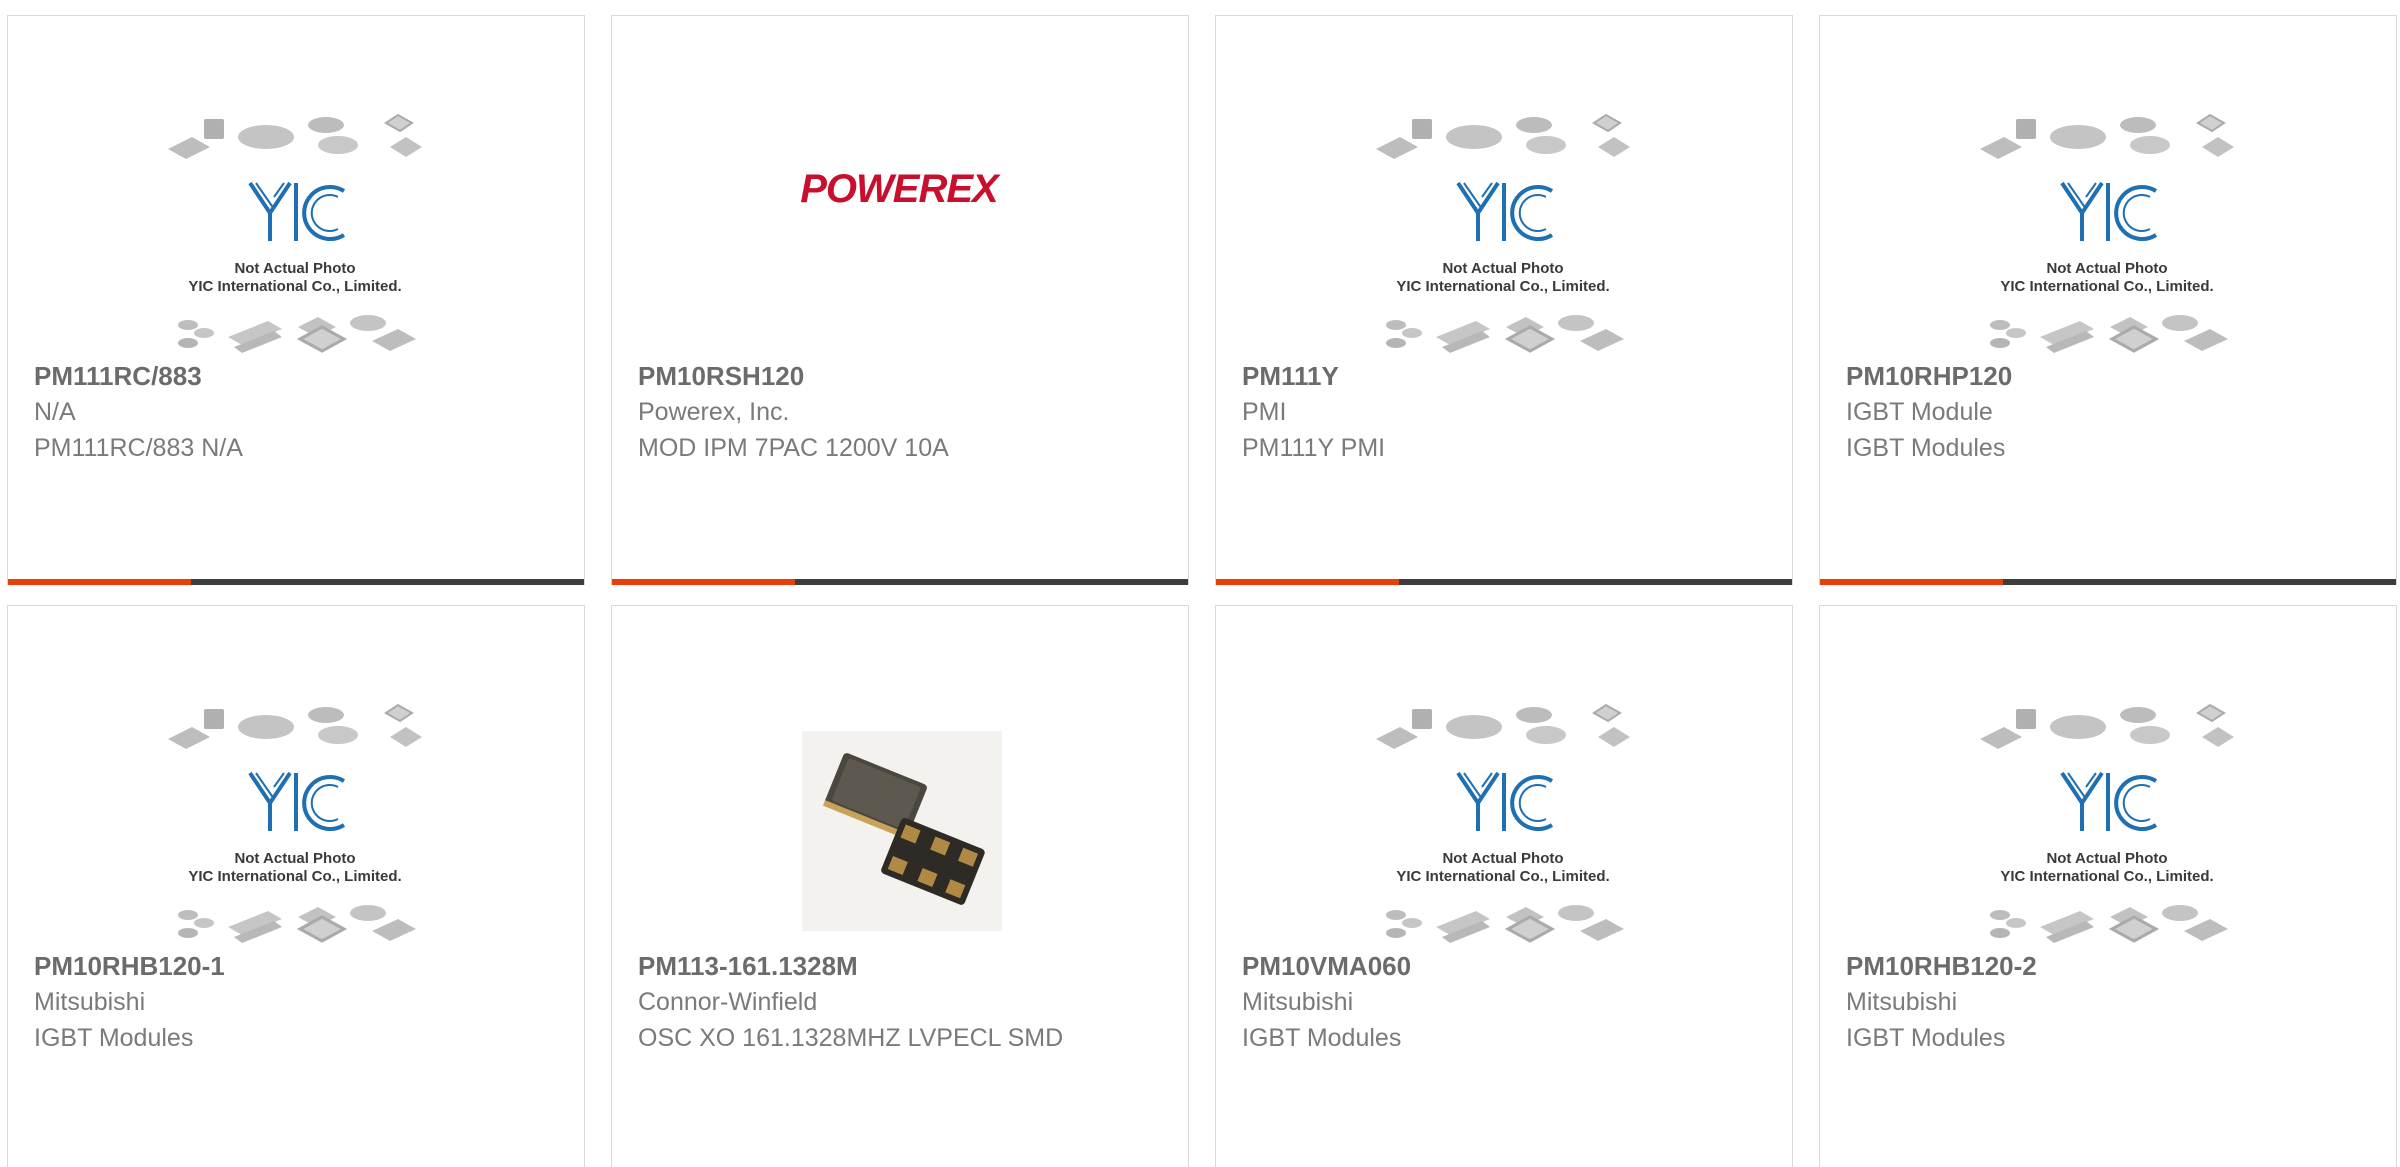 The height and width of the screenshot is (1167, 2400). I want to click on part-number-link: PM111Y, so click(1507, 376).